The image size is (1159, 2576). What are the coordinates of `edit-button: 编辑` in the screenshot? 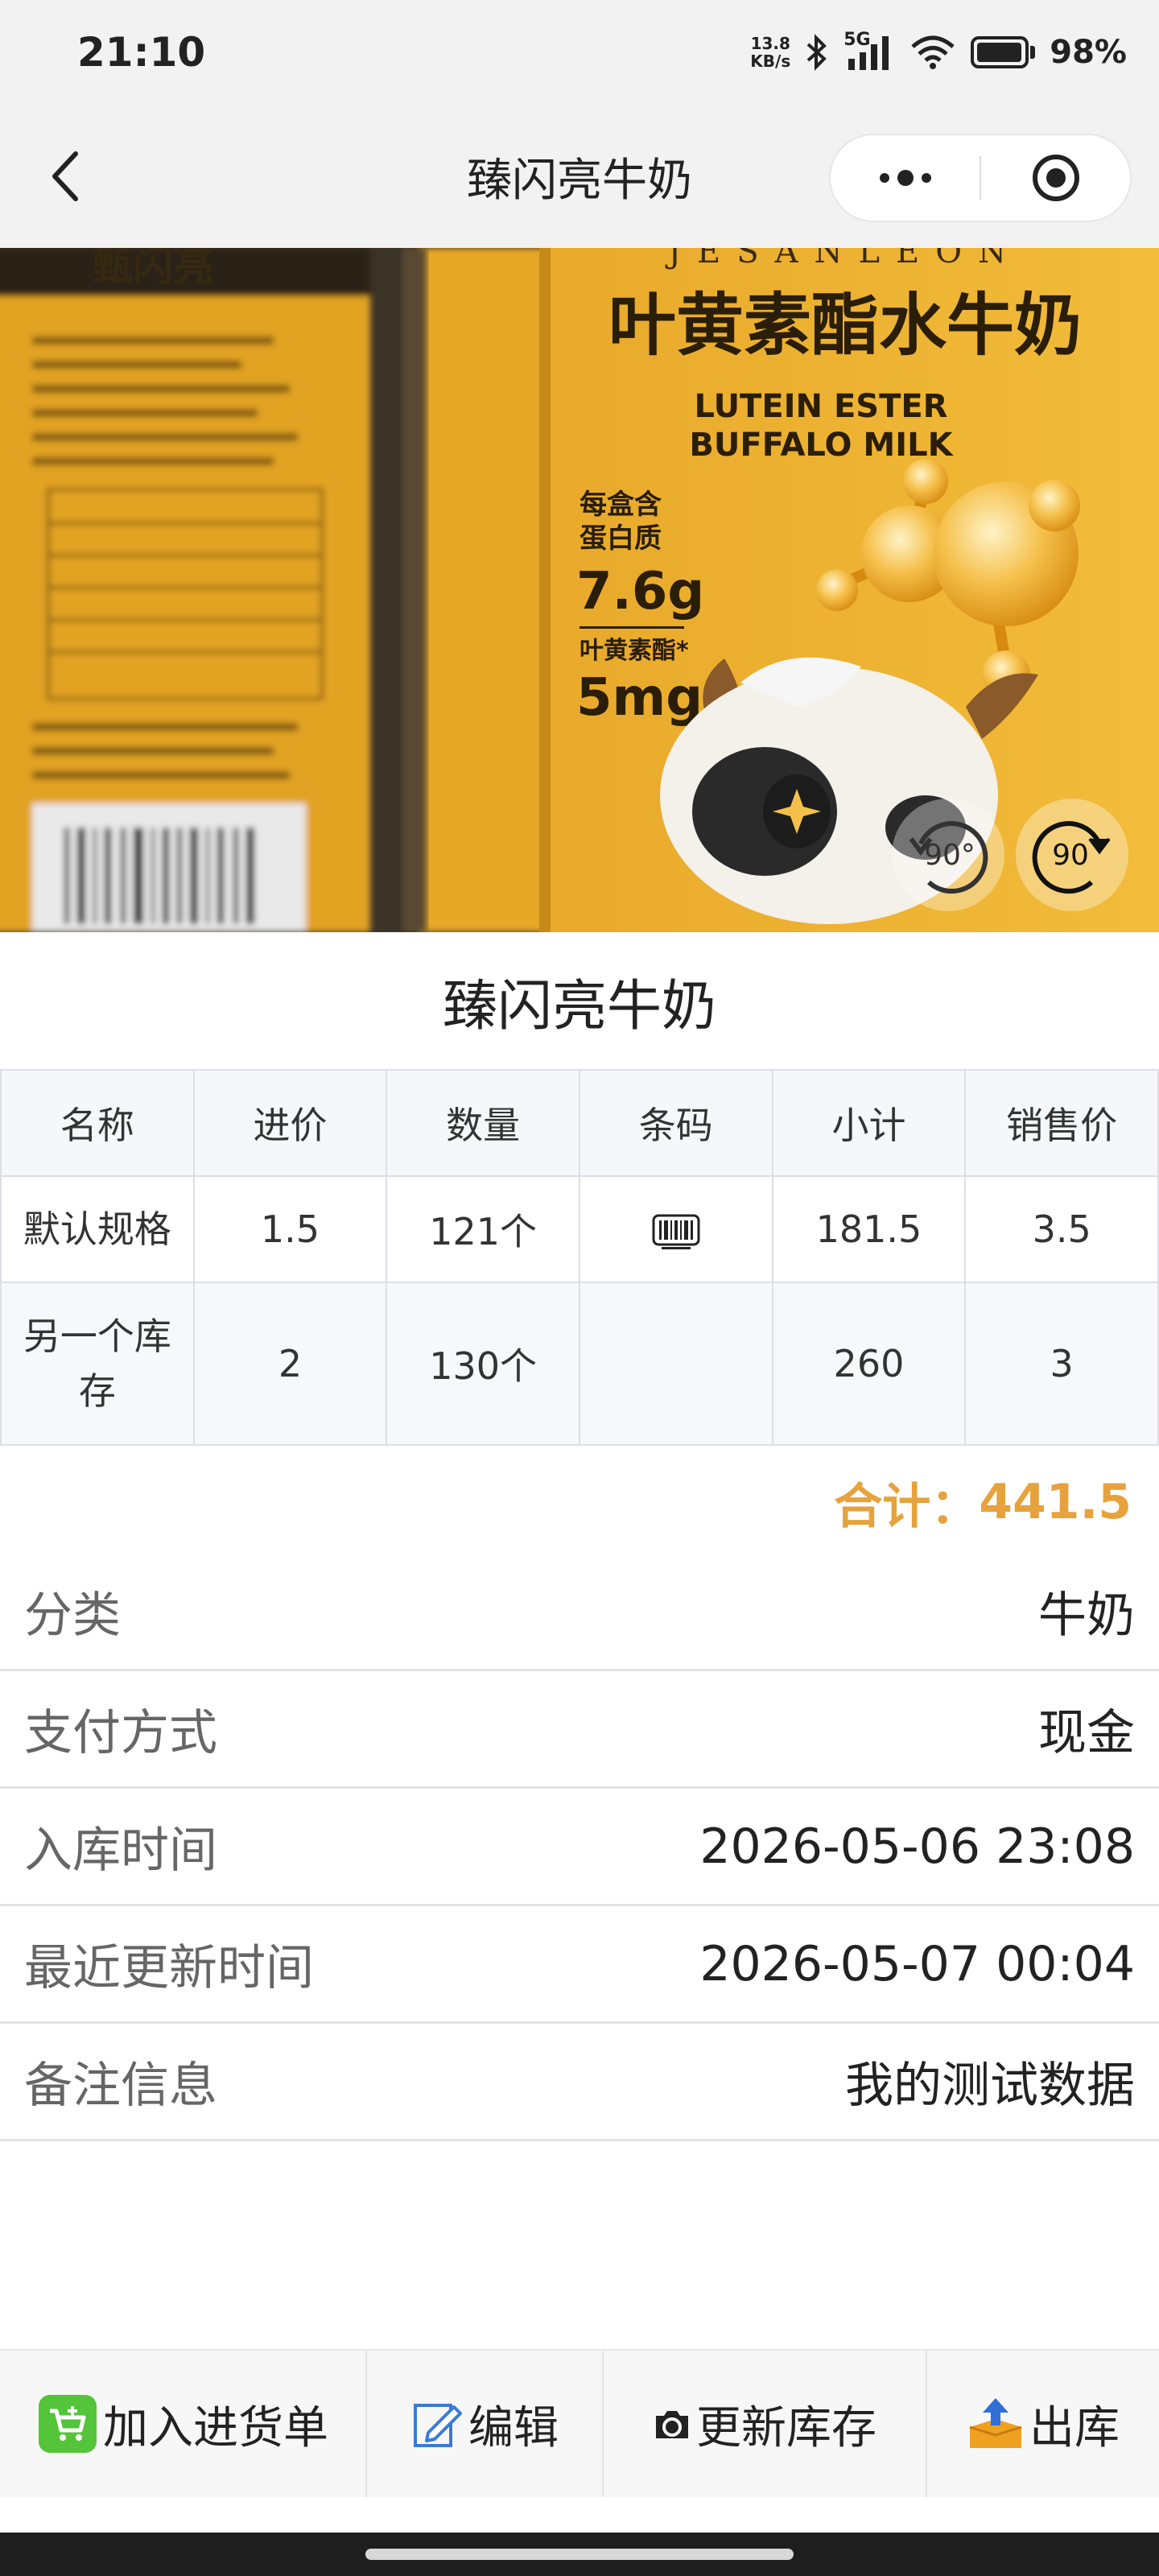 It's located at (485, 2424).